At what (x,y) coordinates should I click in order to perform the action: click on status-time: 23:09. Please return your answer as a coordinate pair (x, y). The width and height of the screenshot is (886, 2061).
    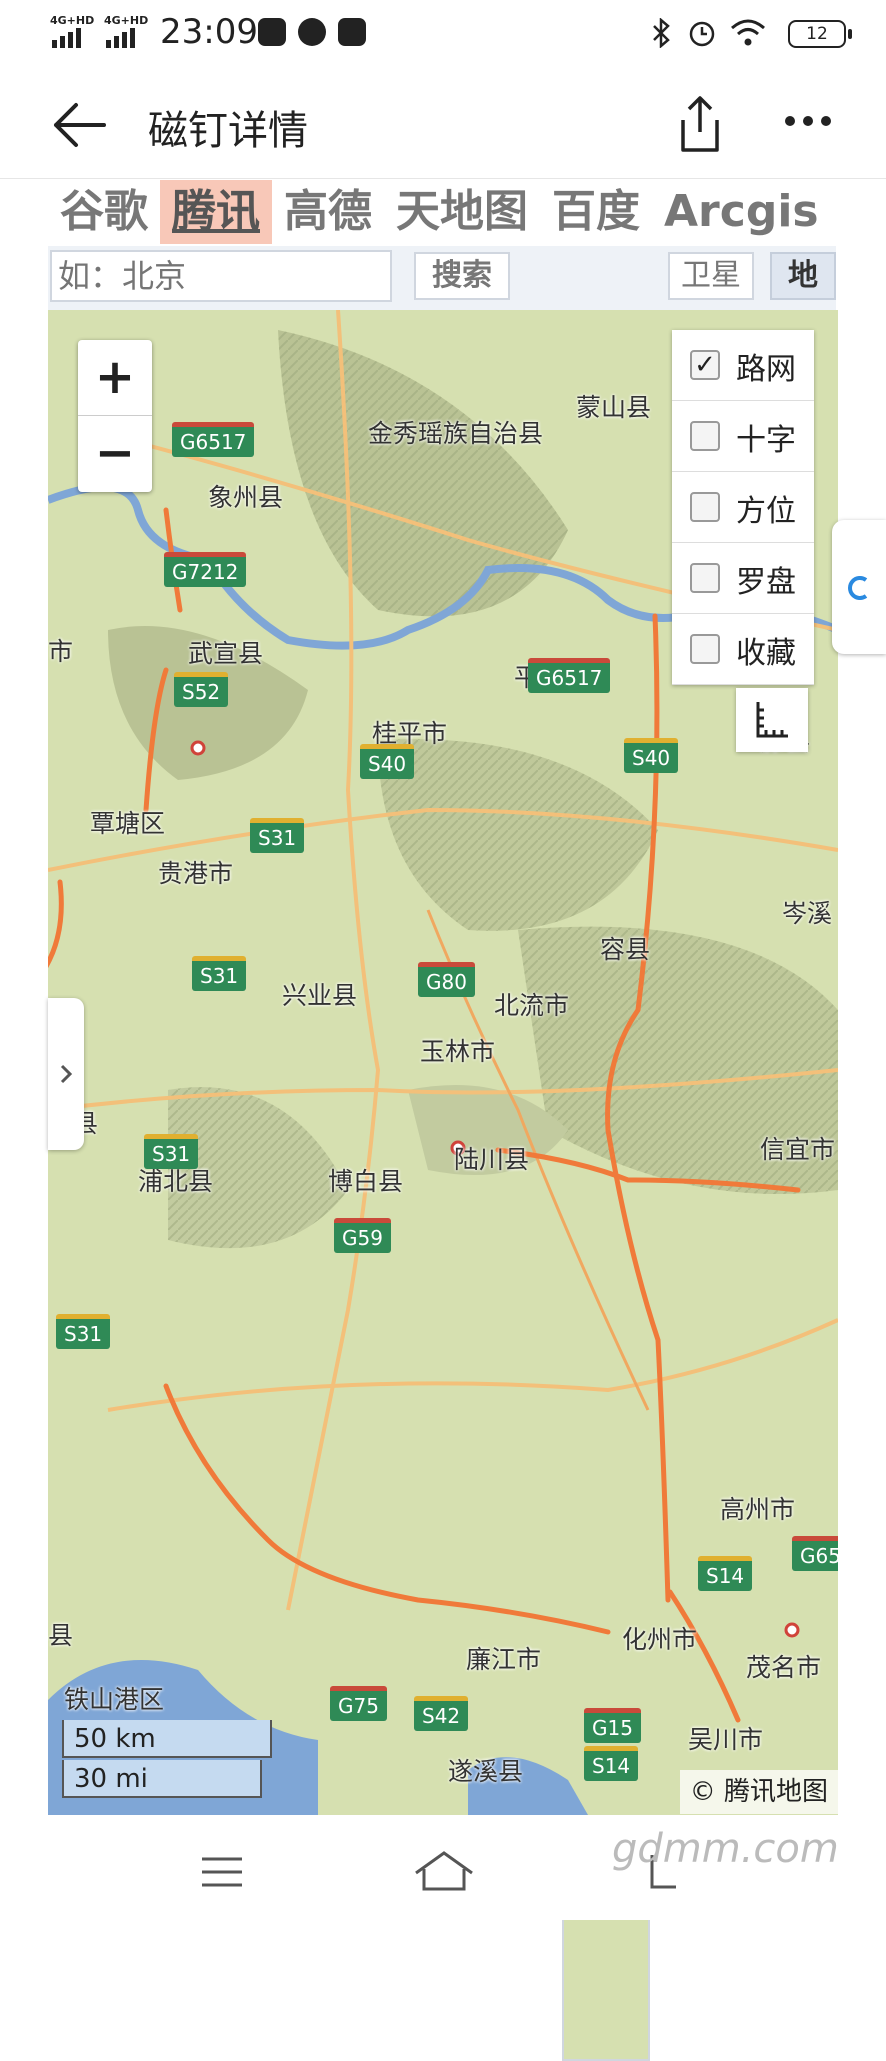
    Looking at the image, I should click on (209, 32).